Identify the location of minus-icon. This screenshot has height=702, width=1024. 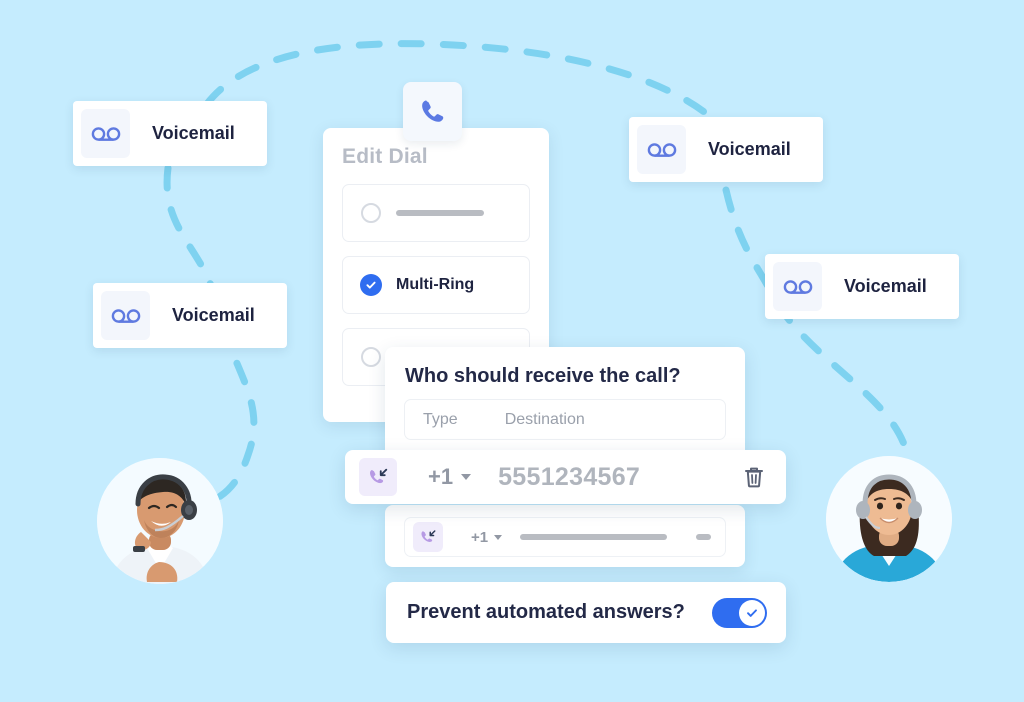
(704, 537).